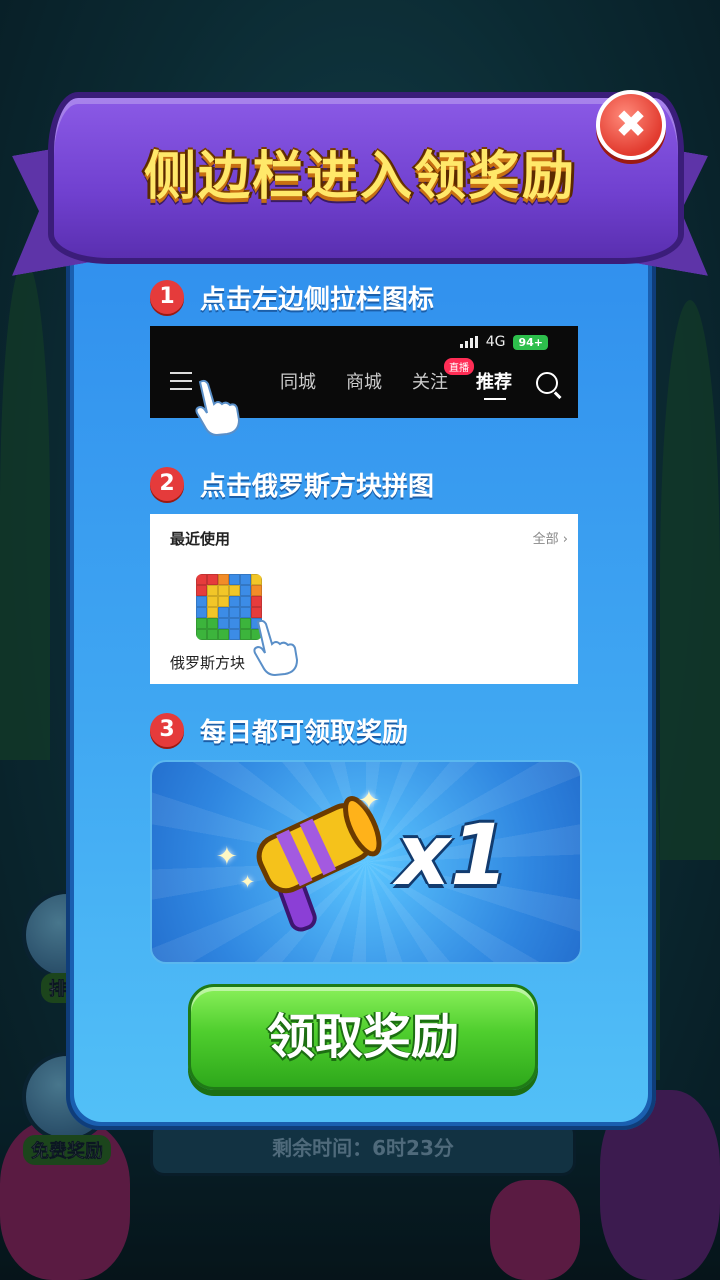  Describe the element at coordinates (208, 663) in the screenshot. I see `game-name: 俄罗斯方块` at that location.